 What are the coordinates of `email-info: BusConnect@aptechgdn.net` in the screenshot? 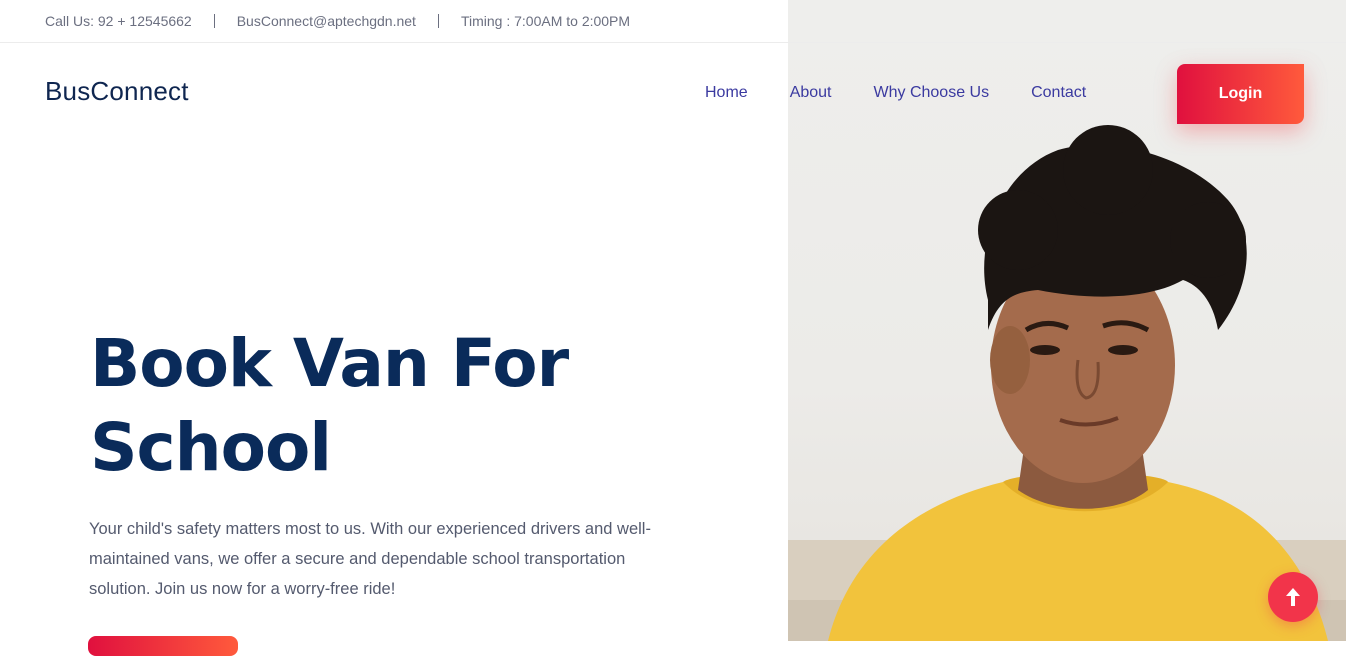 It's located at (326, 21).